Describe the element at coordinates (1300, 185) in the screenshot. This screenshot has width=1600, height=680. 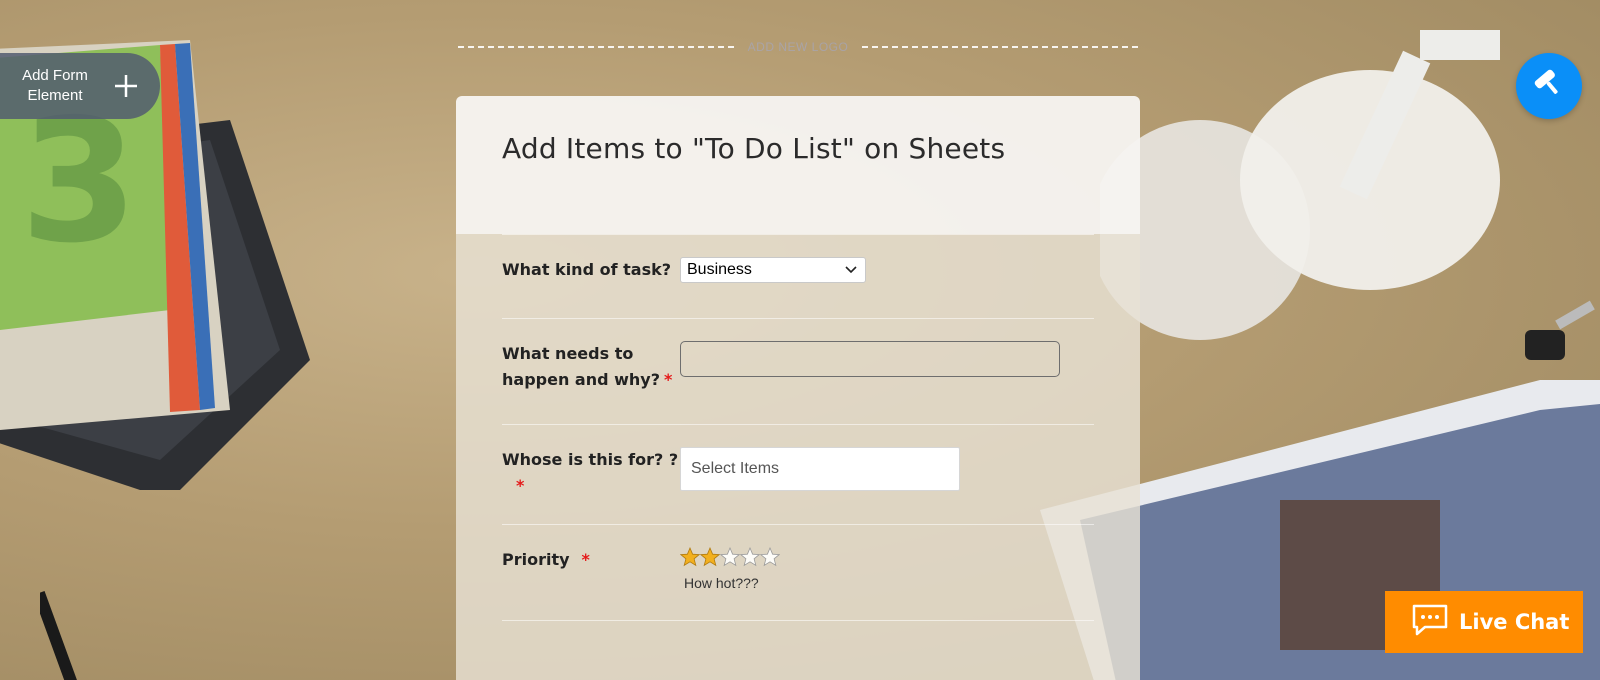
I see `desk-lamp-image` at that location.